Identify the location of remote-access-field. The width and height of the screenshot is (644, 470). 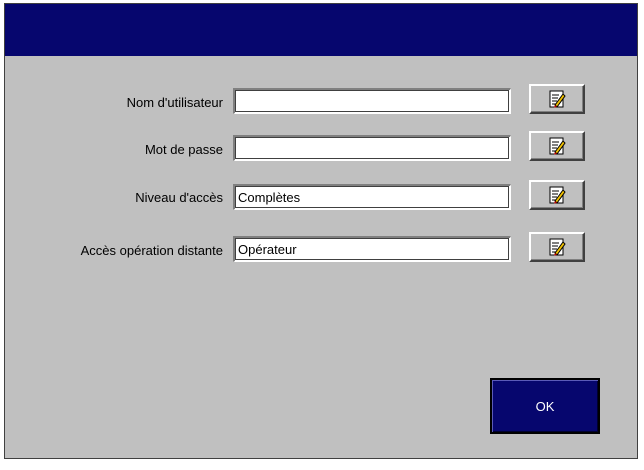
(372, 249).